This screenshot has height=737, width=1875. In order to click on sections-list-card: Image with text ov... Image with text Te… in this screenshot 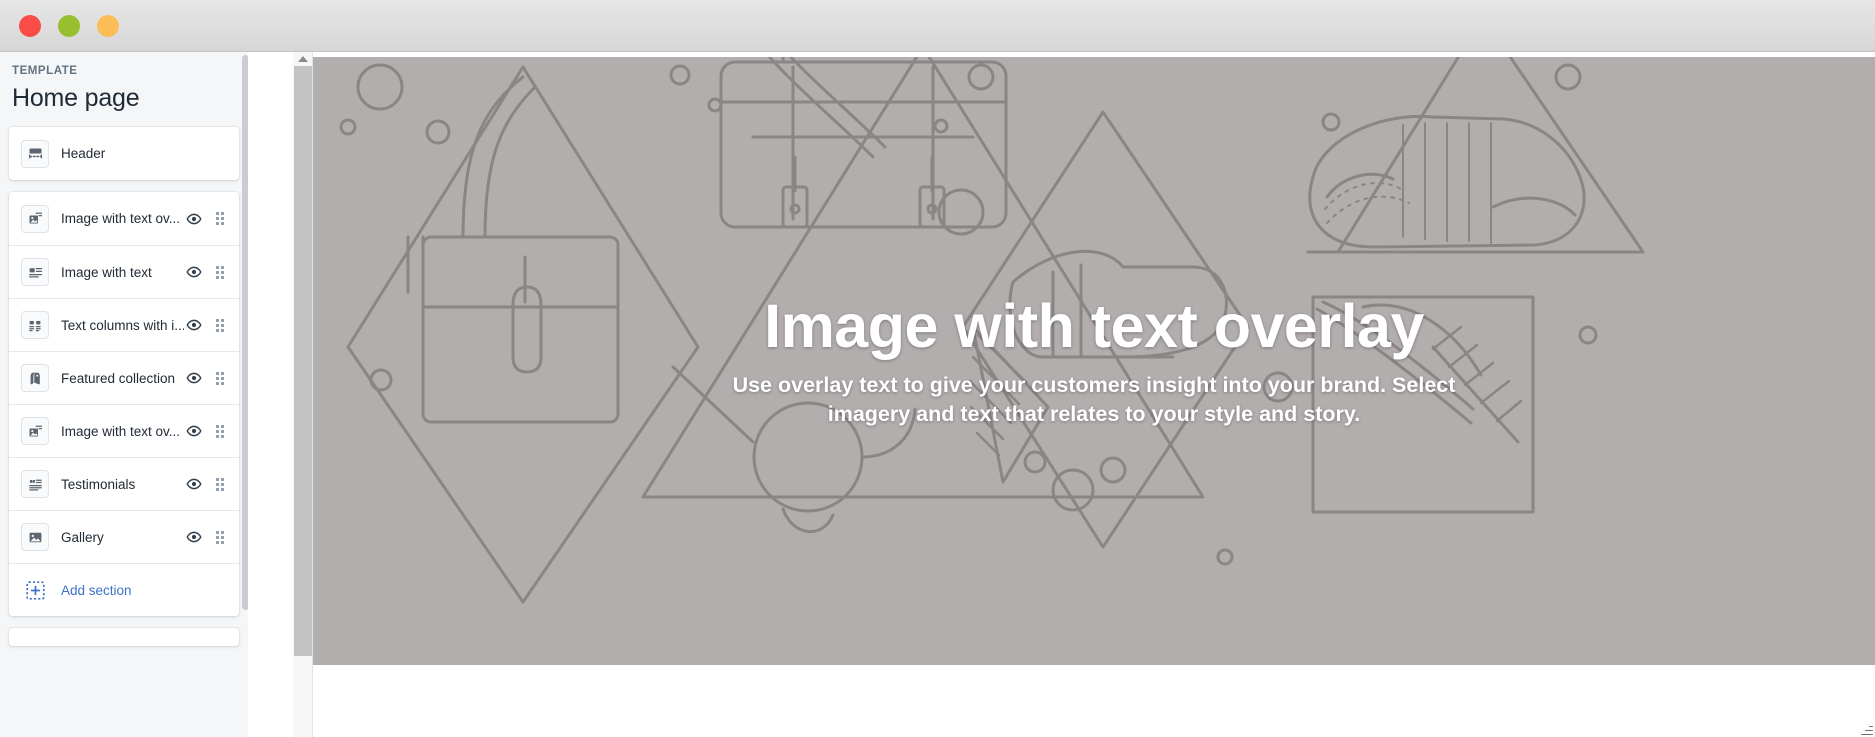, I will do `click(124, 404)`.